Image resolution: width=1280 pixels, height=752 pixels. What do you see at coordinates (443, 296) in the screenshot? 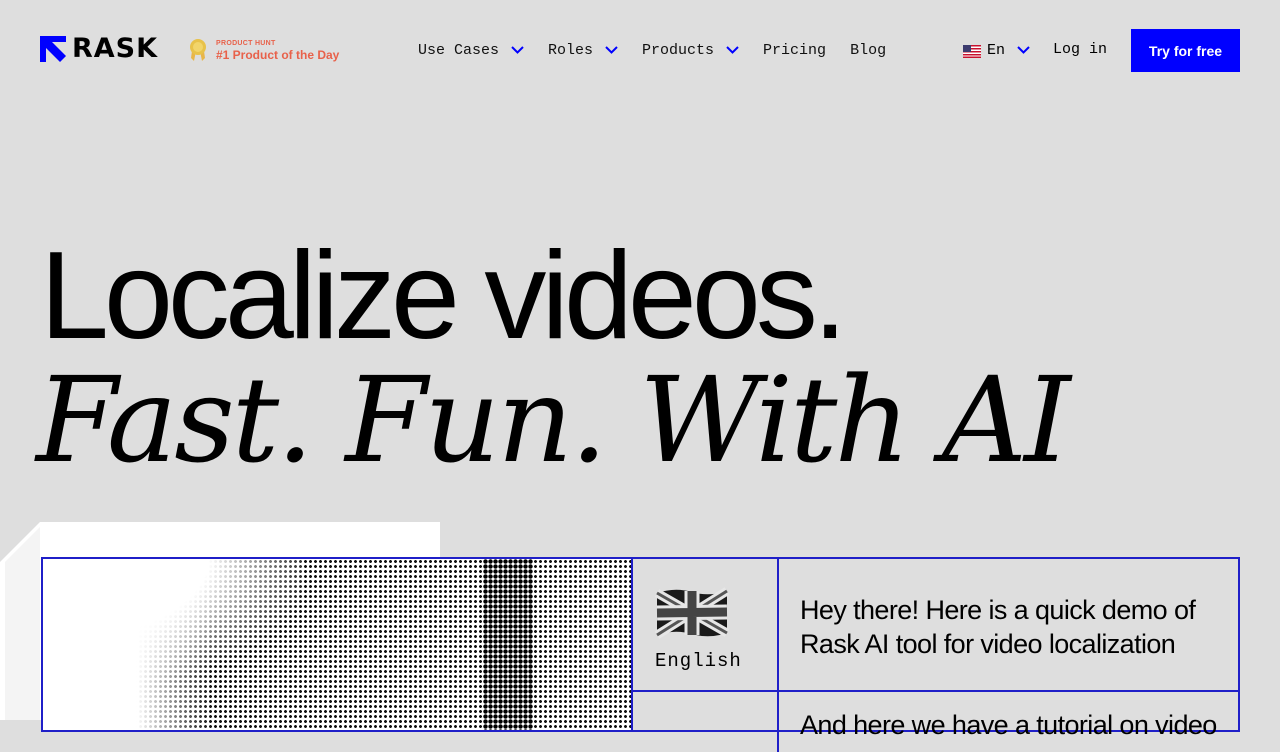
I see `hero-headline: Localize videos.` at bounding box center [443, 296].